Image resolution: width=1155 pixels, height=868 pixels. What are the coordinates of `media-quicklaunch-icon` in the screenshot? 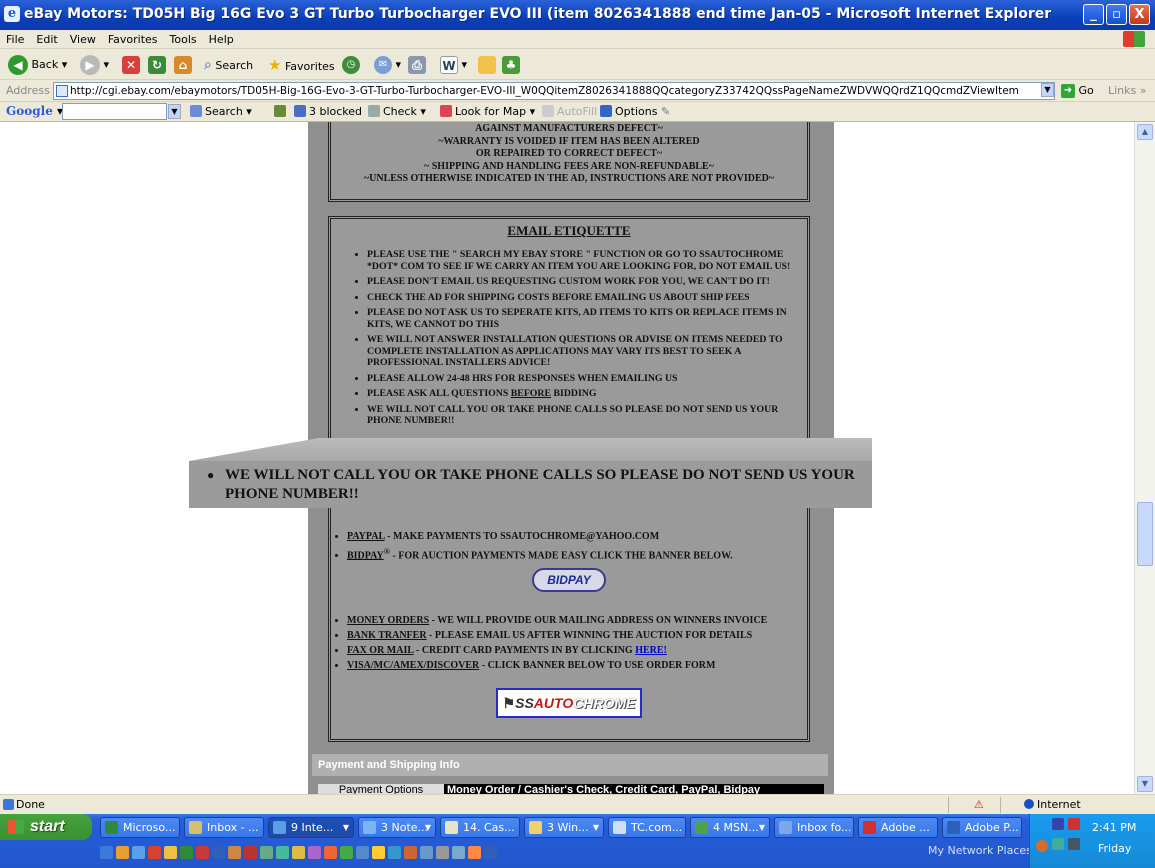 It's located at (154, 852).